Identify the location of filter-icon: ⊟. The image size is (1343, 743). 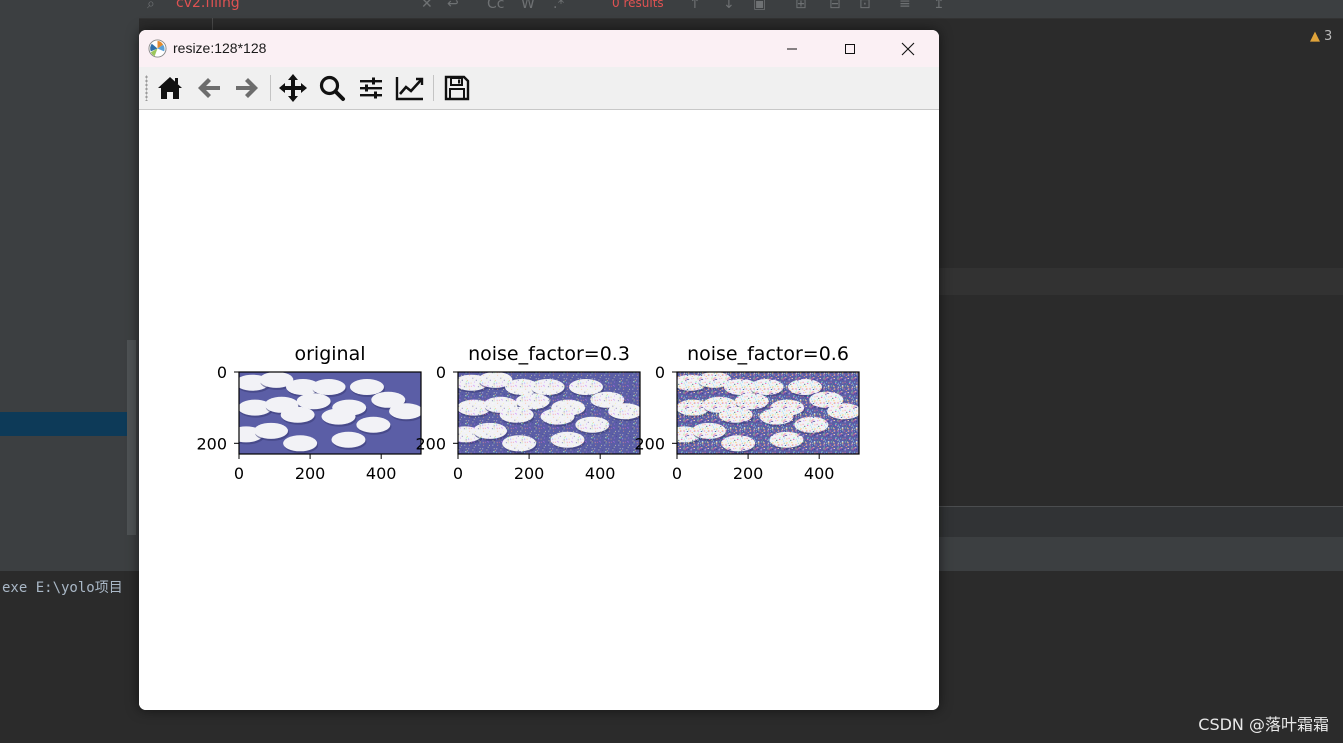
(835, 6).